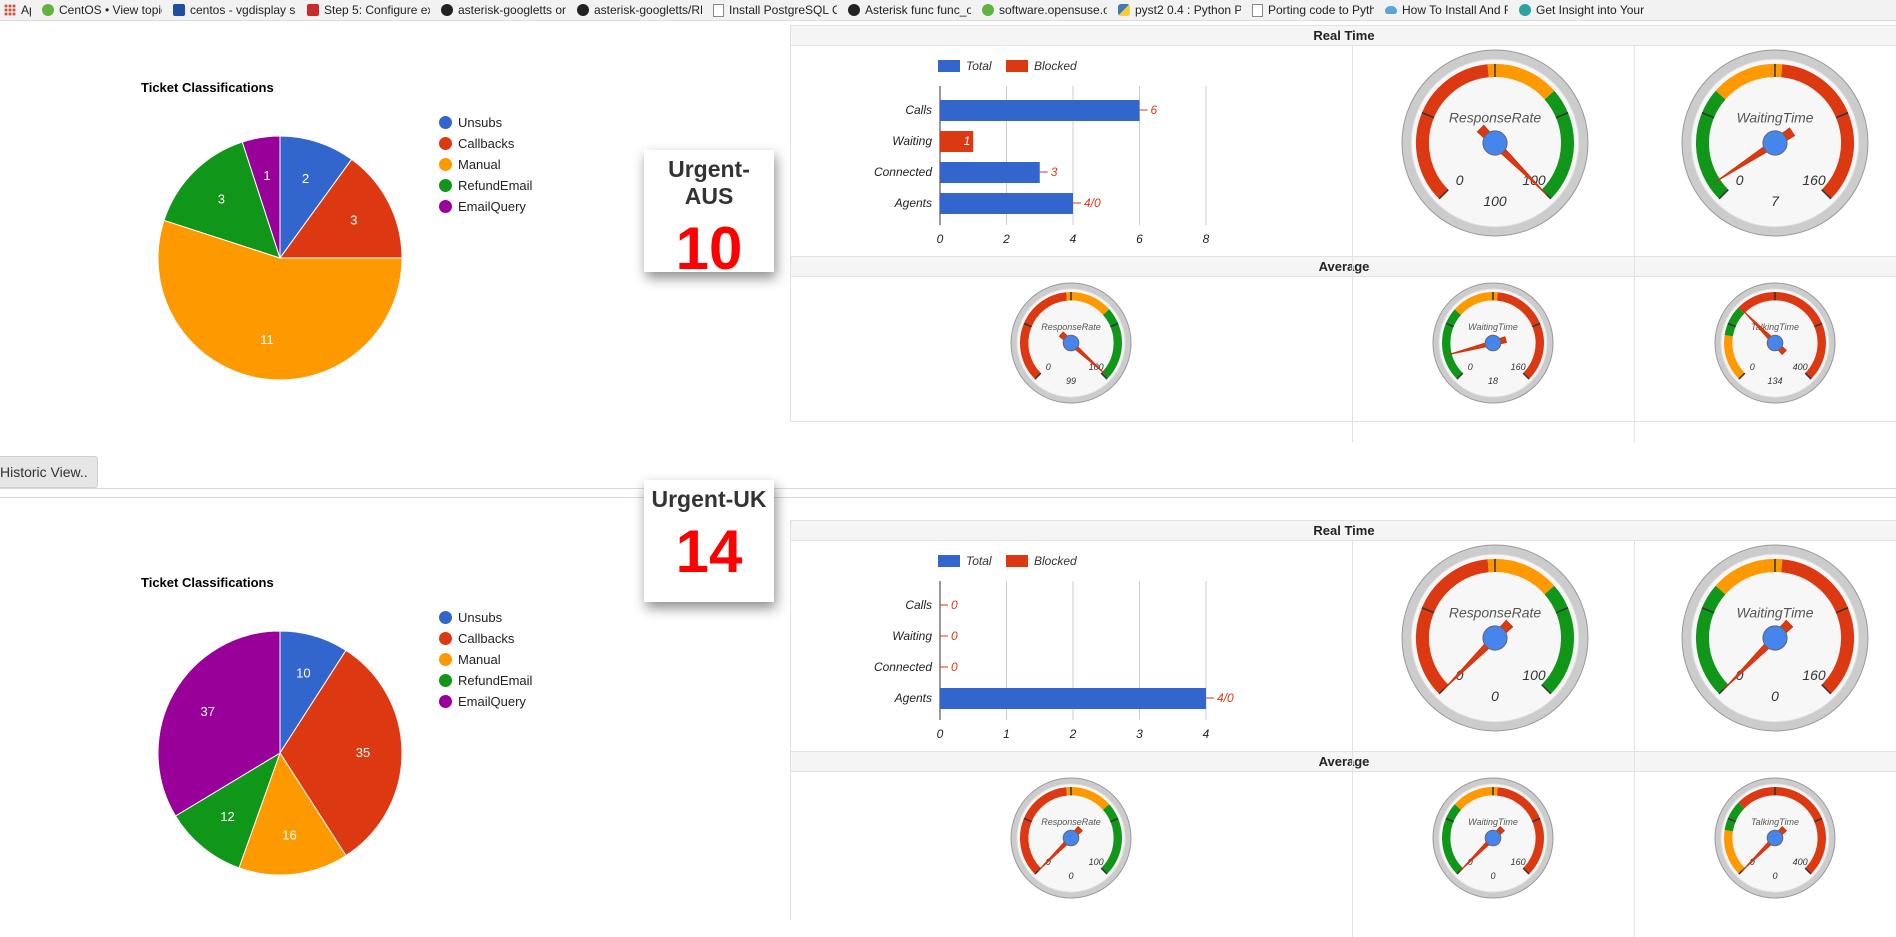 Image resolution: width=1896 pixels, height=937 pixels. I want to click on bookmark-item: Install PostgreSQL OD, so click(776, 10).